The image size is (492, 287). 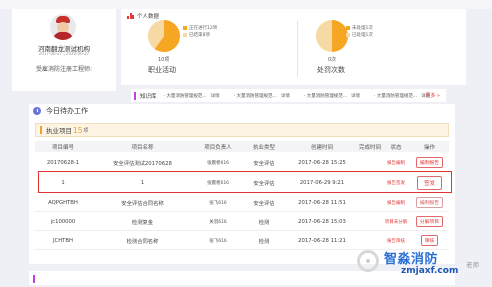 I want to click on projects-bar: 执业项目 15 项, so click(x=242, y=130).